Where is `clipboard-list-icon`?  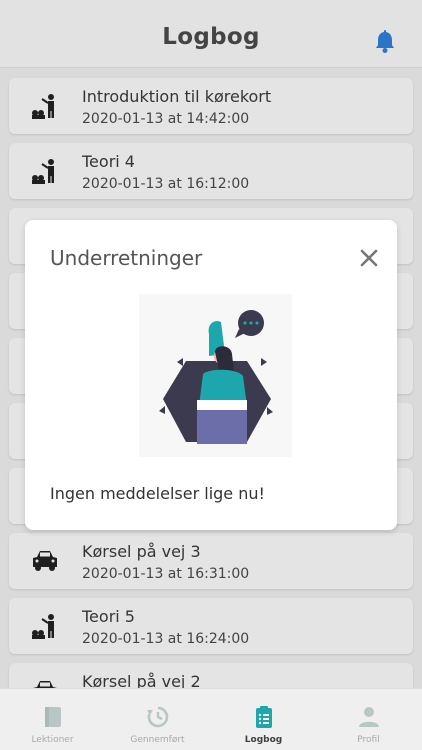 clipboard-list-icon is located at coordinates (264, 717).